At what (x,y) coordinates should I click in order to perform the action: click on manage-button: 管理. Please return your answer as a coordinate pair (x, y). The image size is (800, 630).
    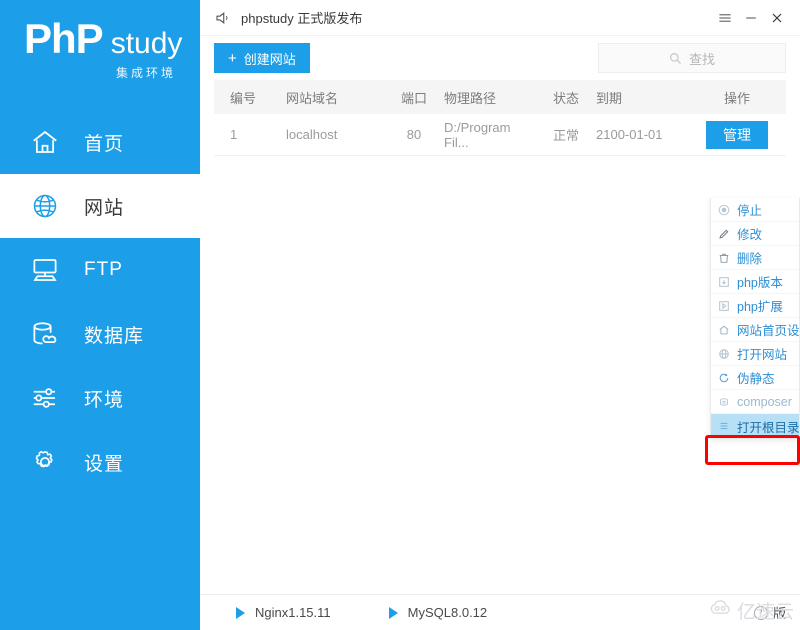
    Looking at the image, I should click on (737, 134).